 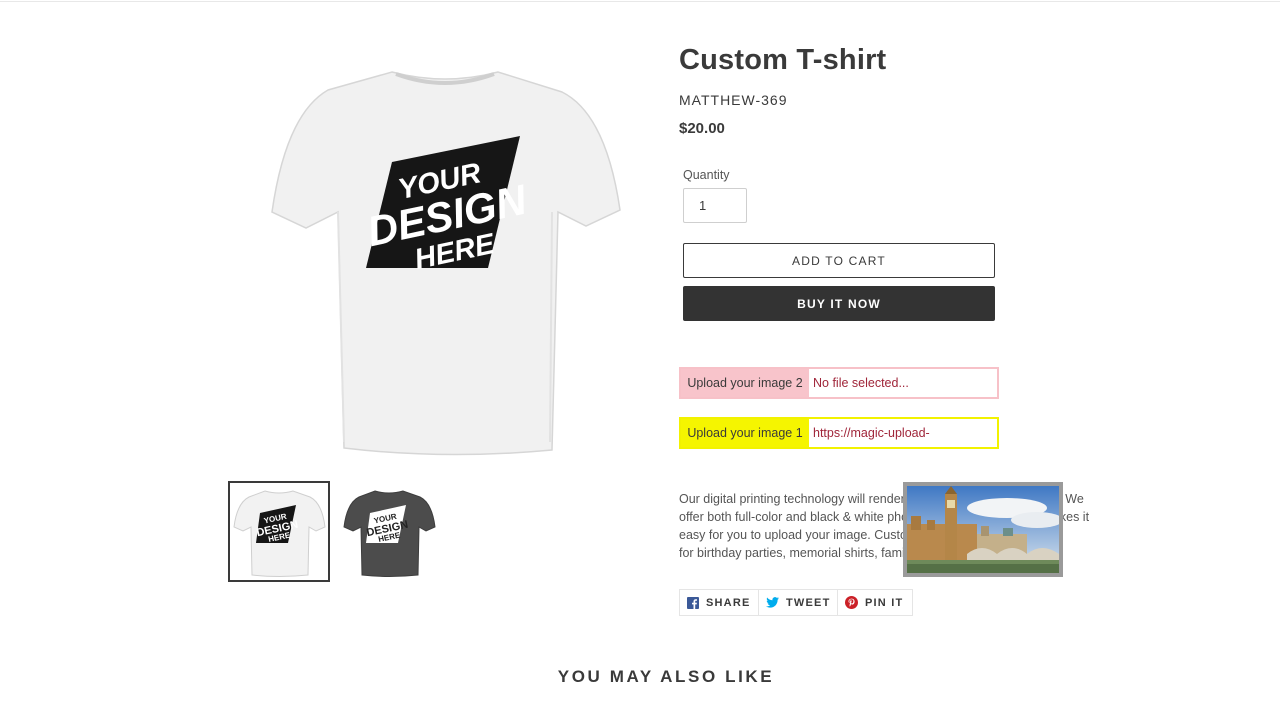 What do you see at coordinates (640, 1) in the screenshot?
I see `header-divider` at bounding box center [640, 1].